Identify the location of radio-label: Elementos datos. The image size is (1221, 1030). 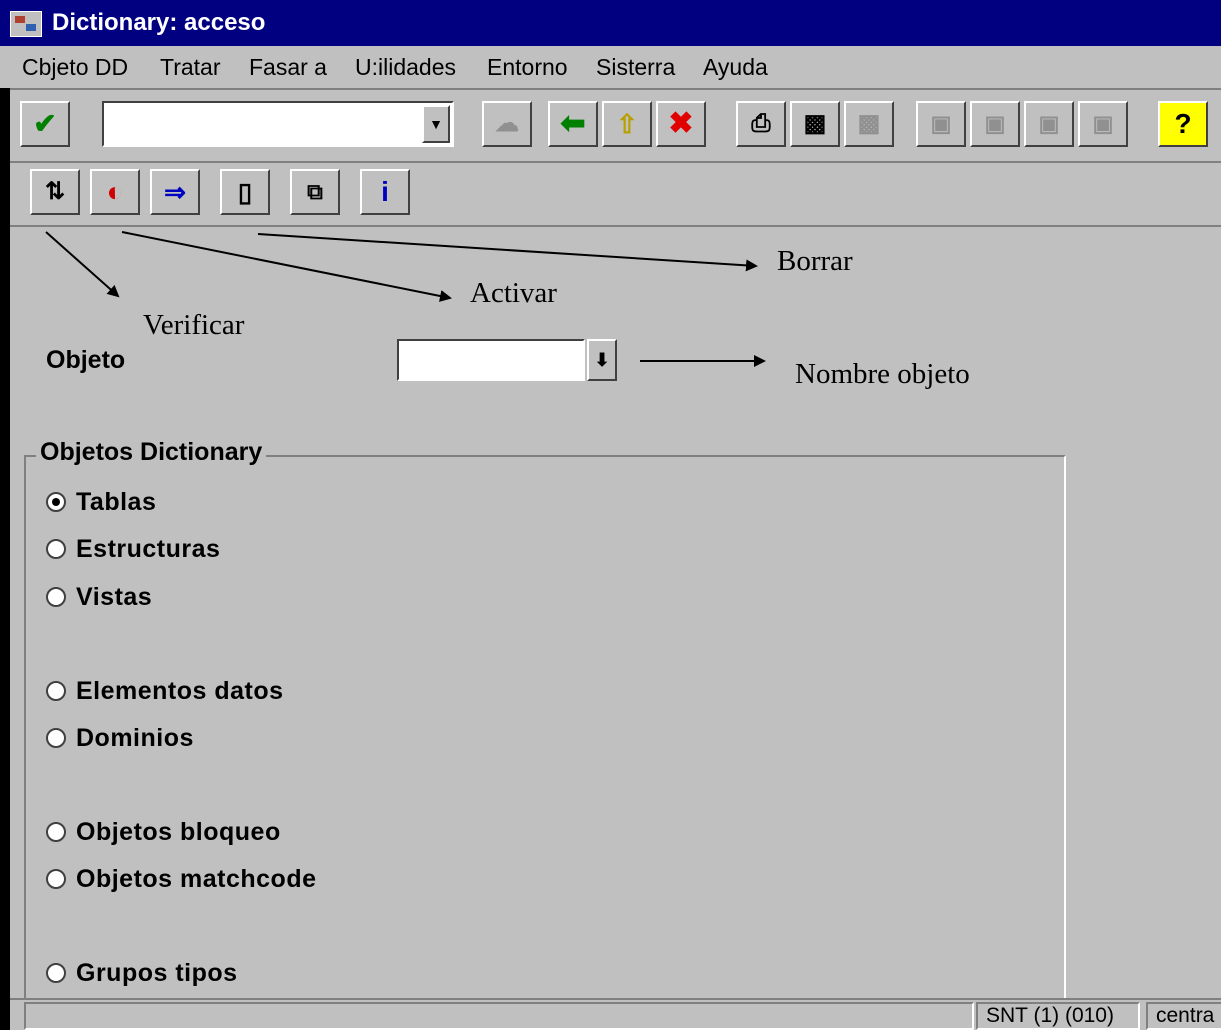
(180, 690).